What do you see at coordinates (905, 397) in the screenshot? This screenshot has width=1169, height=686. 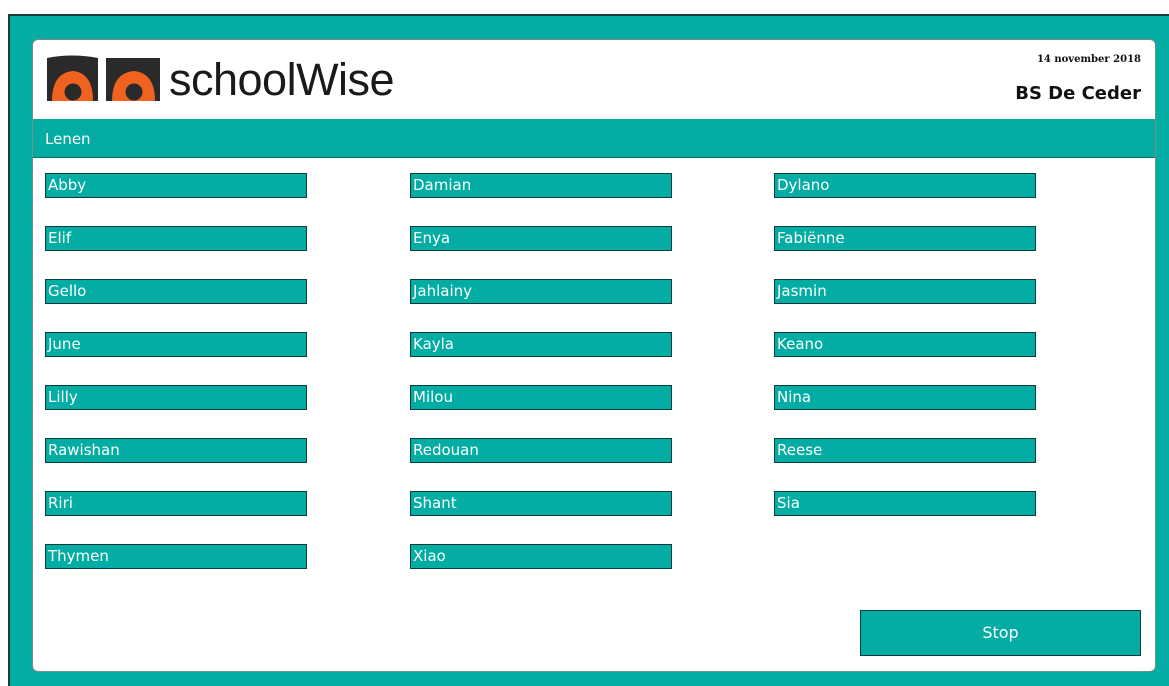 I see `student-button: Nina` at bounding box center [905, 397].